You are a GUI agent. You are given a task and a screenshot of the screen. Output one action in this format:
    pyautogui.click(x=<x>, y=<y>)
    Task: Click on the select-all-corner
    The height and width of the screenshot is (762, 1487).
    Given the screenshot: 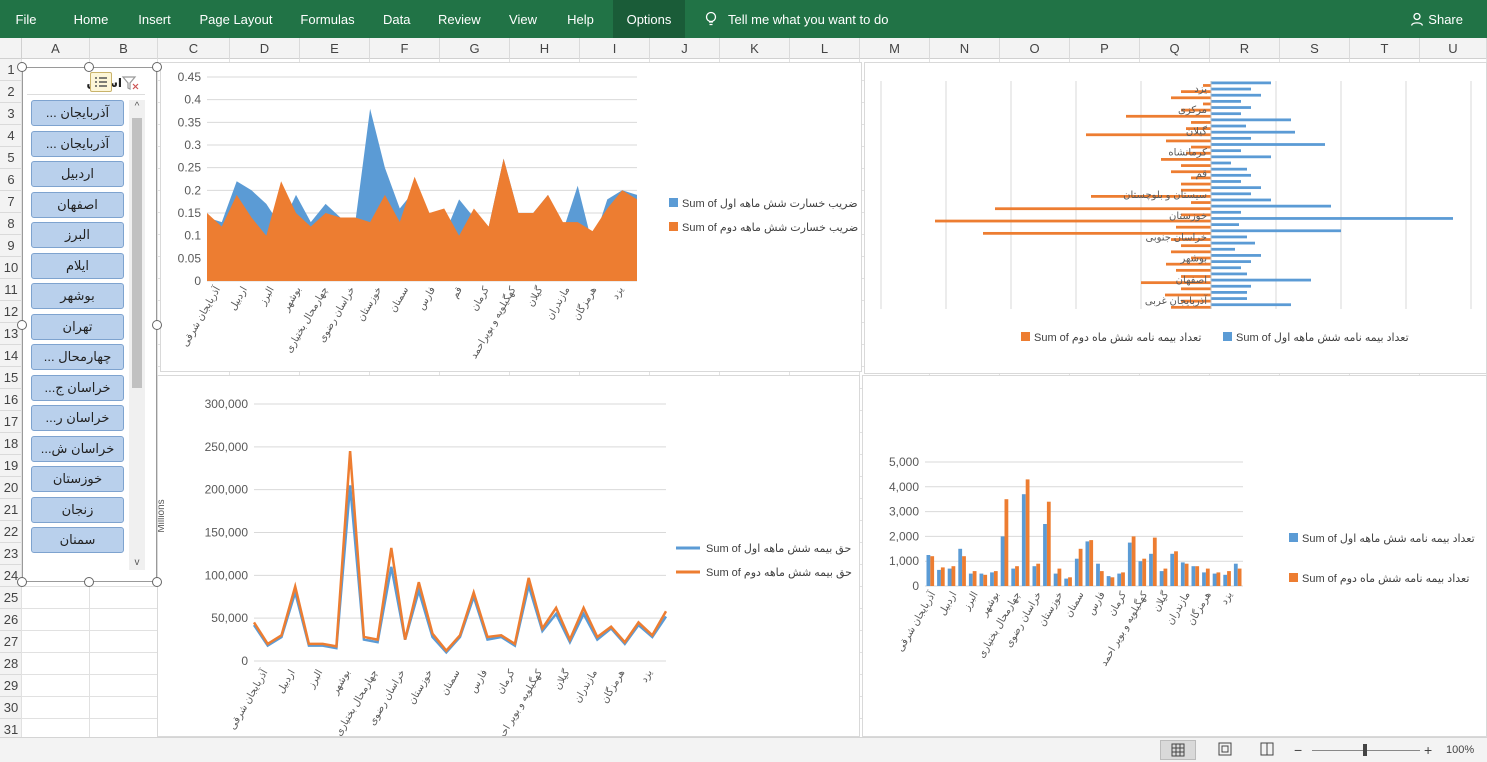 What is the action you would take?
    pyautogui.click(x=11, y=48)
    